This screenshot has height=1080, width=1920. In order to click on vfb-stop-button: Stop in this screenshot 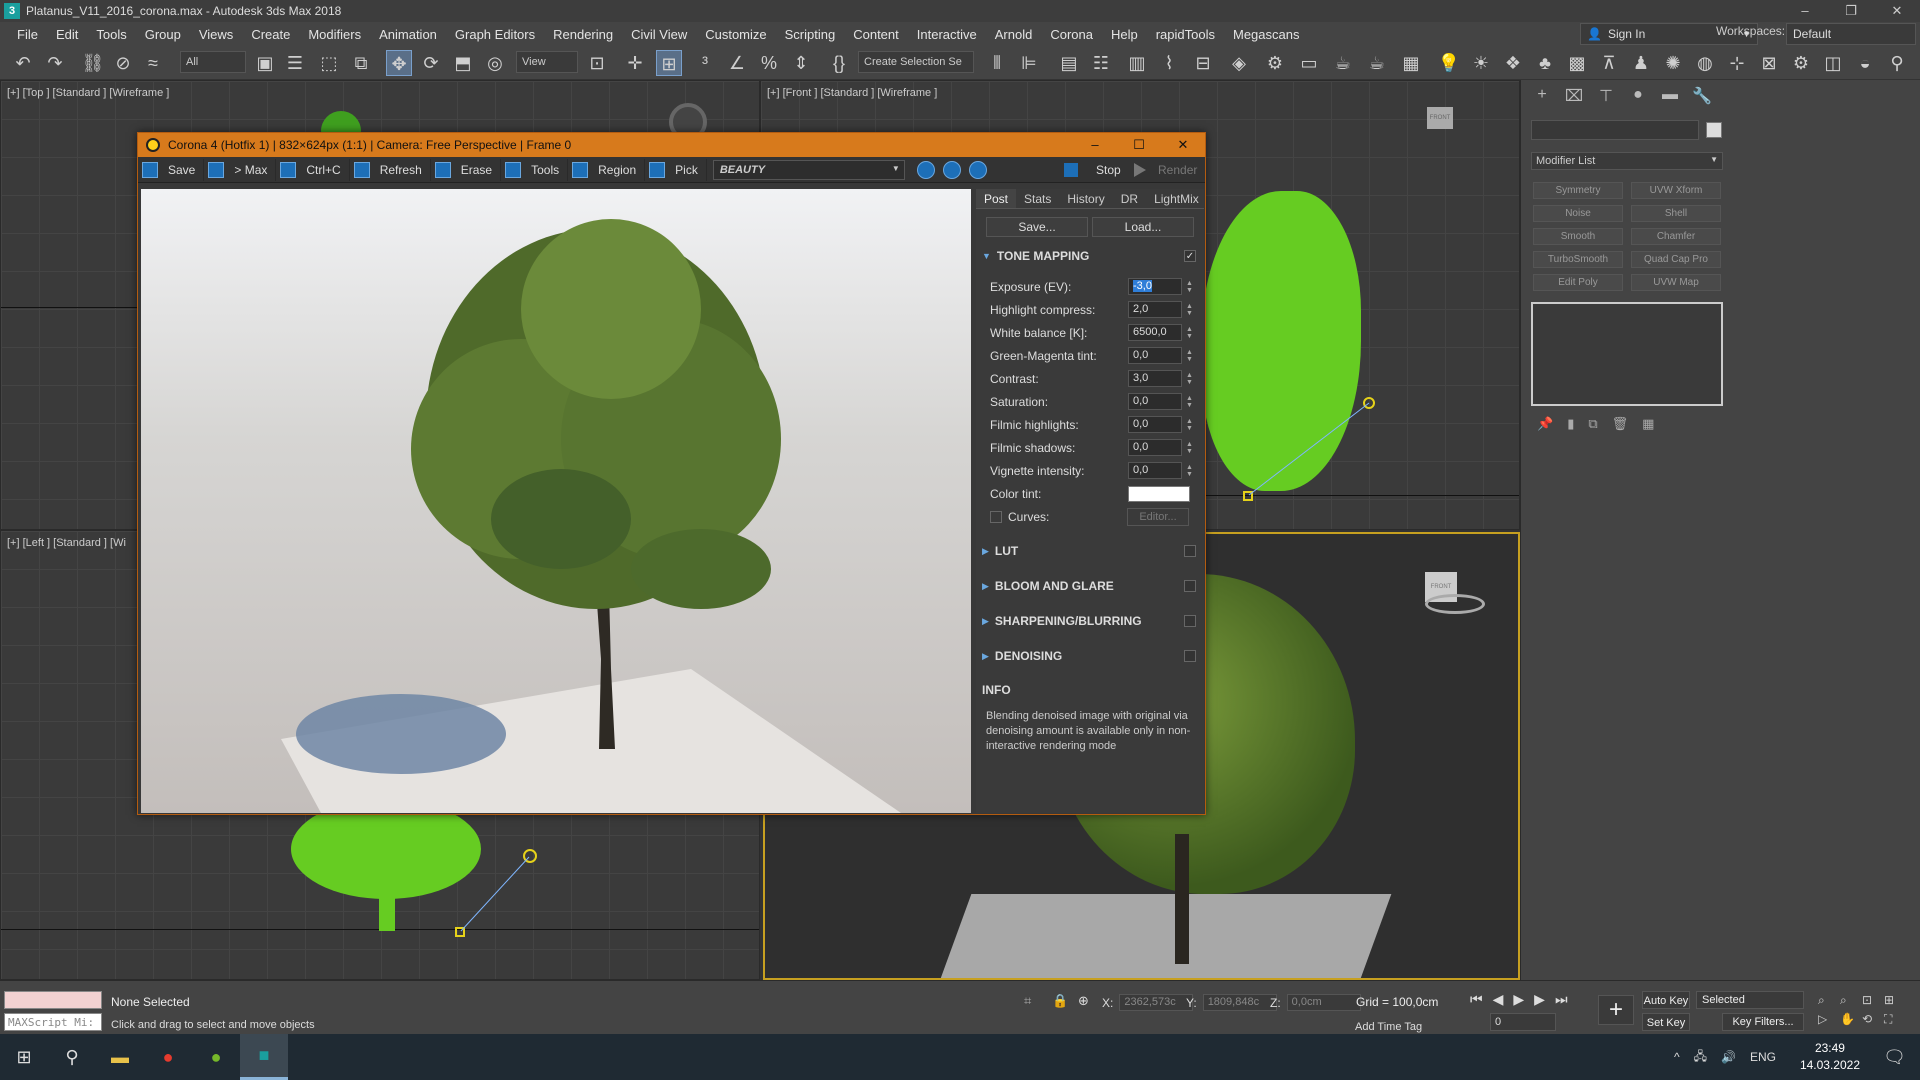, I will do `click(1092, 170)`.